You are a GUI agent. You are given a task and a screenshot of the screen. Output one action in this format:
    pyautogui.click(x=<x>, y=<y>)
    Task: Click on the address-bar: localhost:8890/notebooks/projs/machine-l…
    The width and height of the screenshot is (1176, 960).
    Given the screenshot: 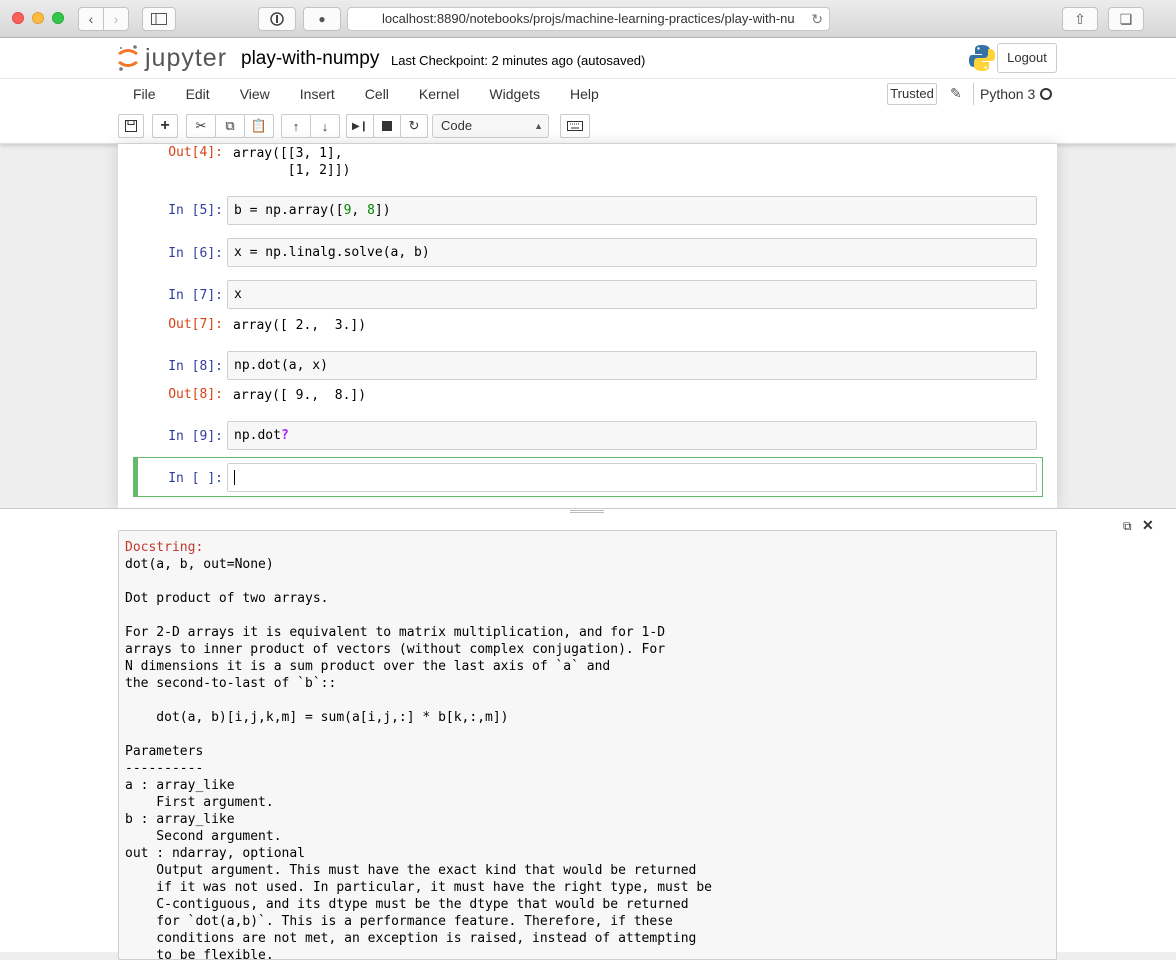 What is the action you would take?
    pyautogui.click(x=588, y=19)
    